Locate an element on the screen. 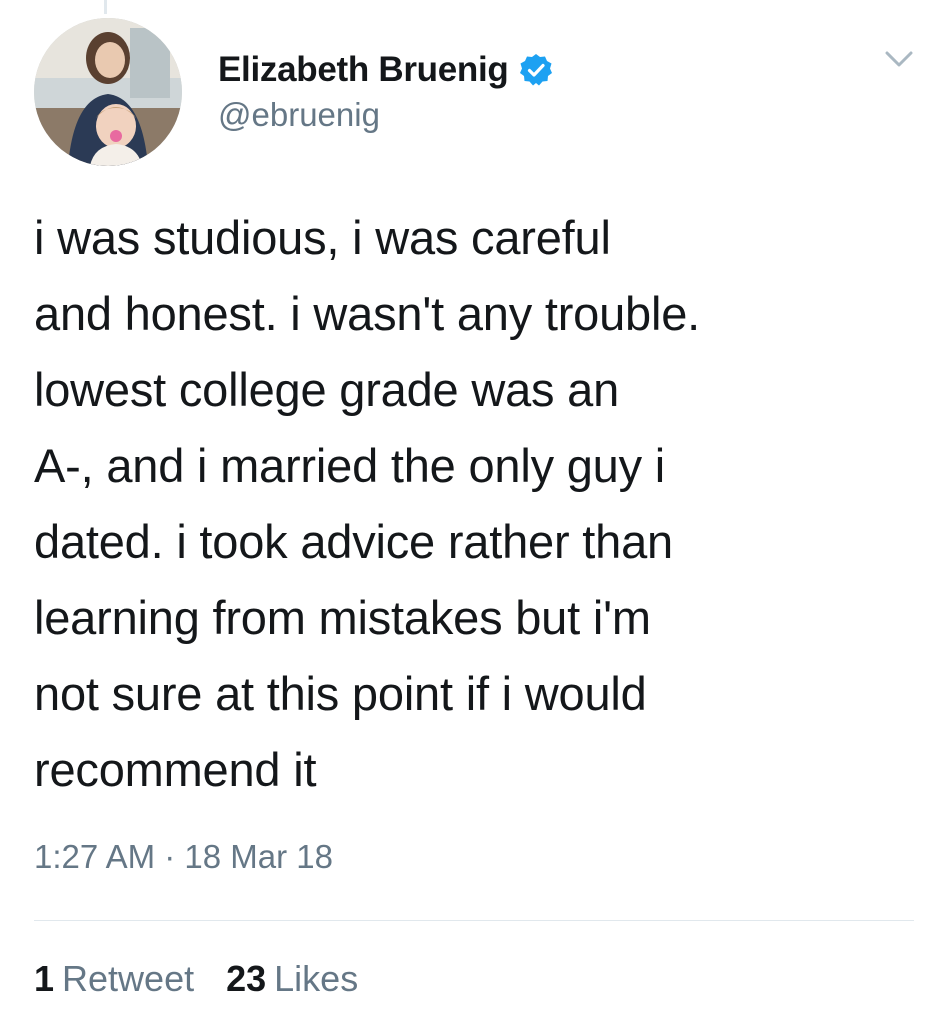 This screenshot has height=1024, width=948. tweet-stats: 1 Retweet 23 Likes is located at coordinates (196, 979).